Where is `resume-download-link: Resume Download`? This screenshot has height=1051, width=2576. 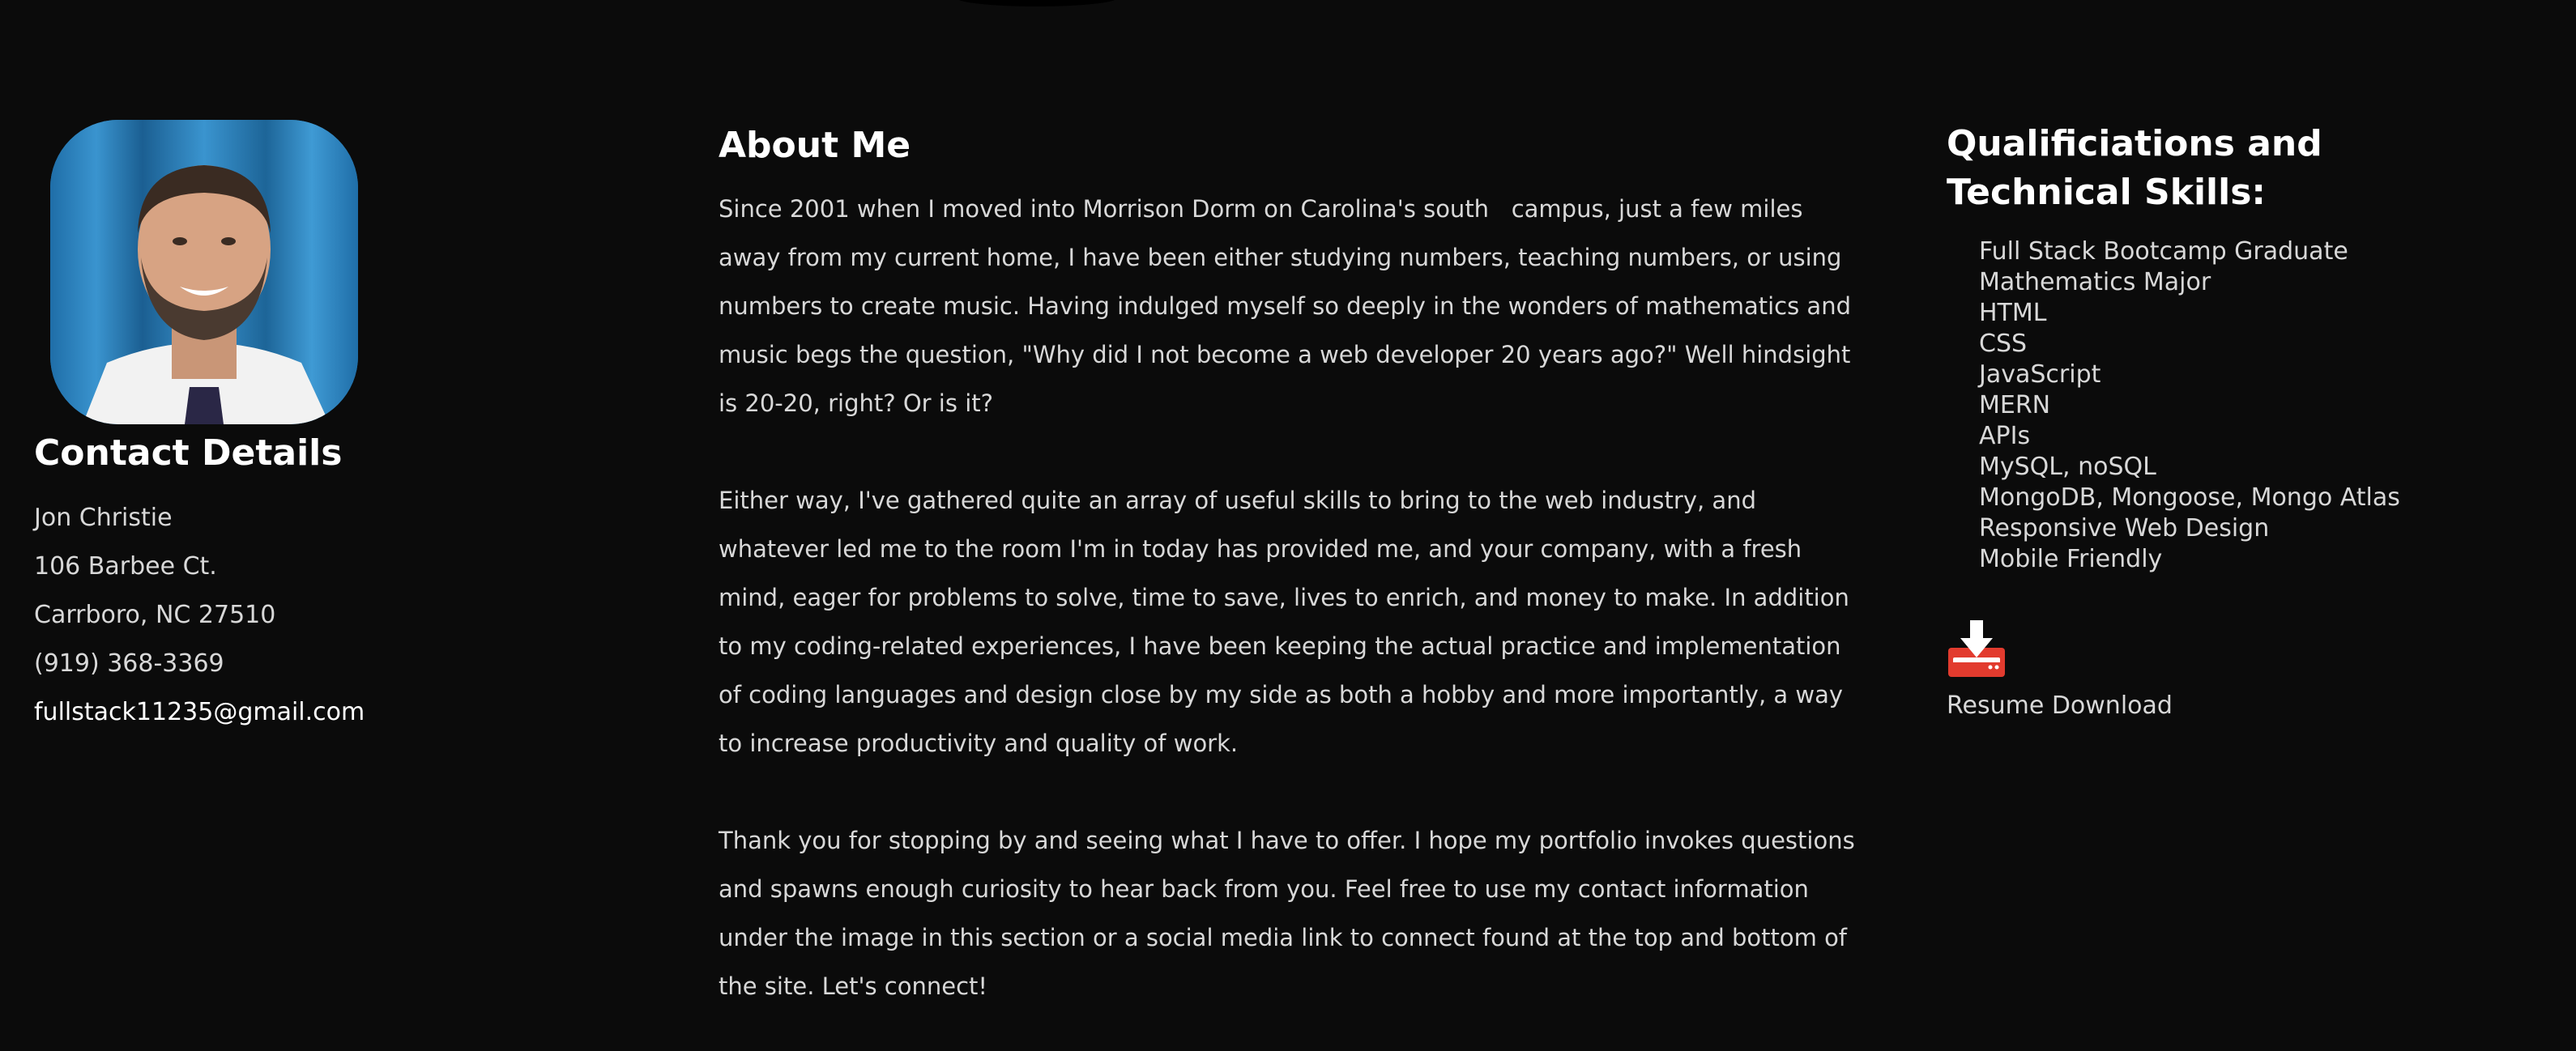 resume-download-link: Resume Download is located at coordinates (2206, 706).